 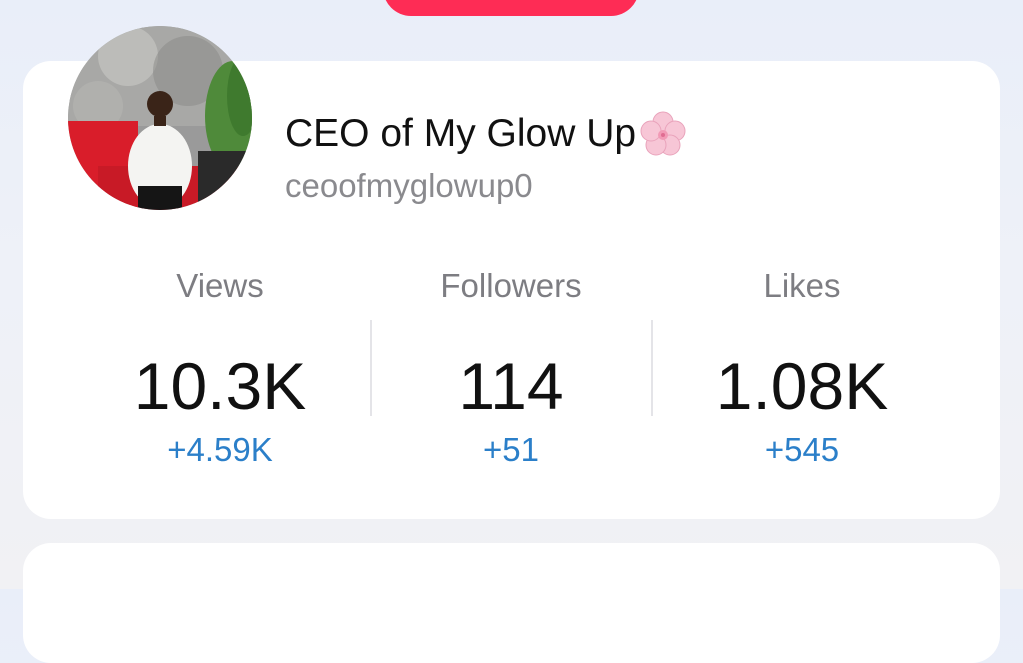 I want to click on stat-label: Followers, so click(x=511, y=285).